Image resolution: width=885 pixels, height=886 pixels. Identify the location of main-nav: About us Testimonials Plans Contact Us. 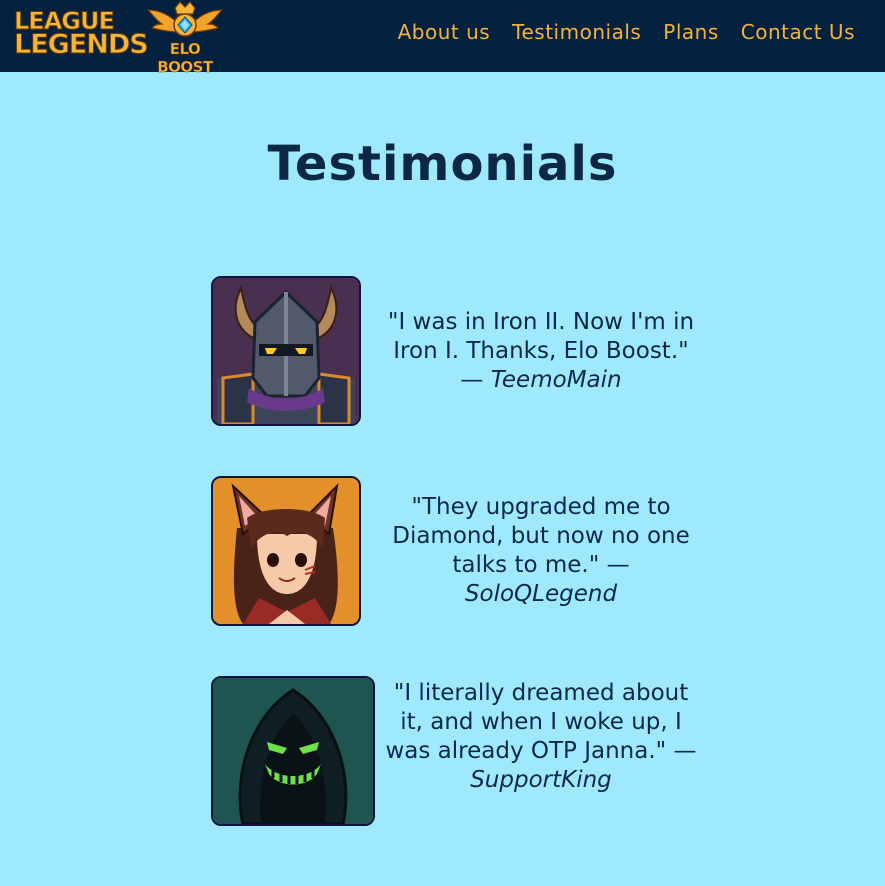
(626, 32).